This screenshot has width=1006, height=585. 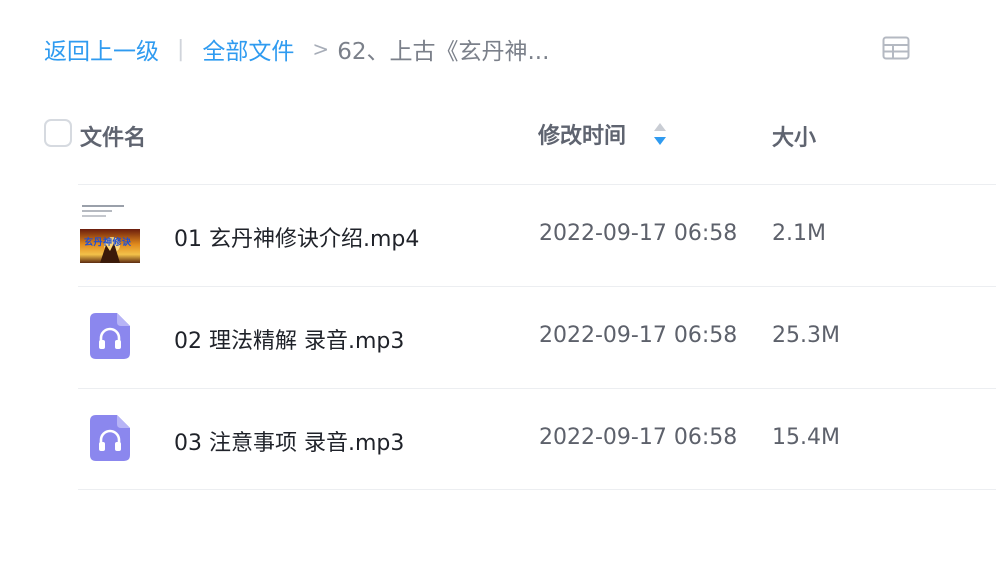 What do you see at coordinates (799, 233) in the screenshot?
I see `file-size: 2.1M` at bounding box center [799, 233].